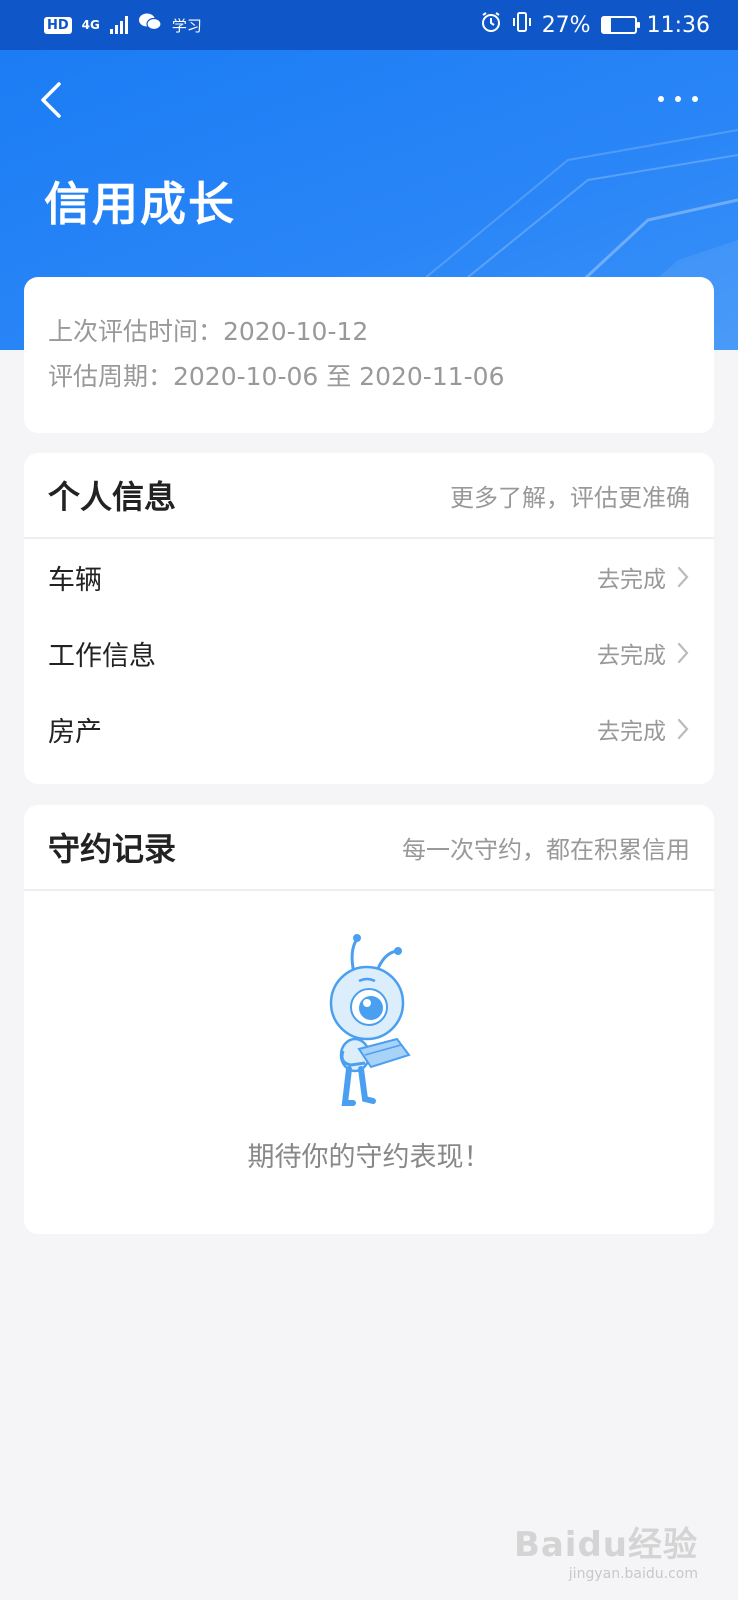  I want to click on network-label: 4G, so click(90, 25).